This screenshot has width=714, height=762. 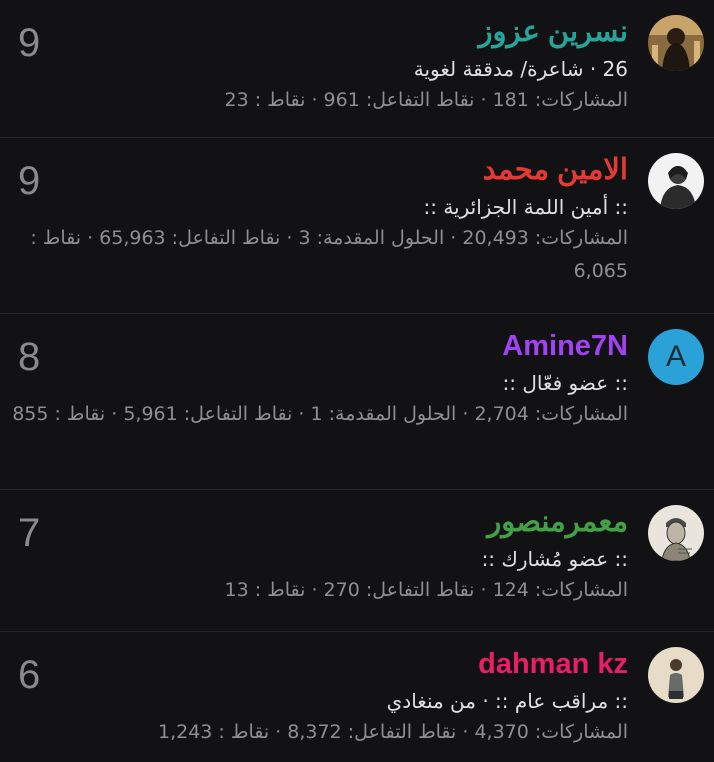 I want to click on avatar: A, so click(x=676, y=357).